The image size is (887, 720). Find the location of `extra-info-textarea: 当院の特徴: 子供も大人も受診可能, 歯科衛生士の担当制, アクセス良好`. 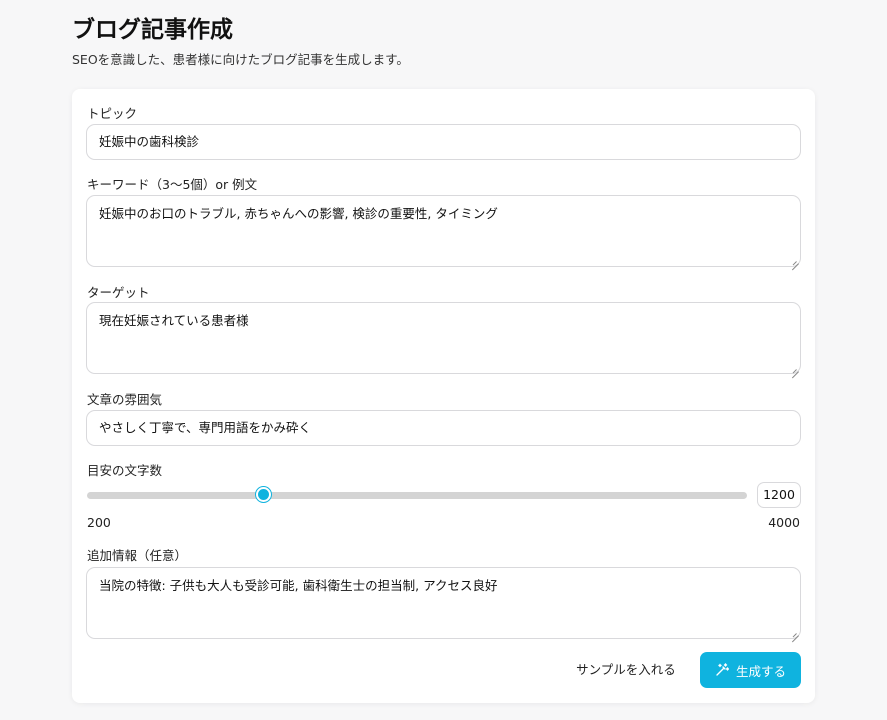

extra-info-textarea: 当院の特徴: 子供も大人も受診可能, 歯科衛生士の担当制, アクセス良好 is located at coordinates (443, 603).